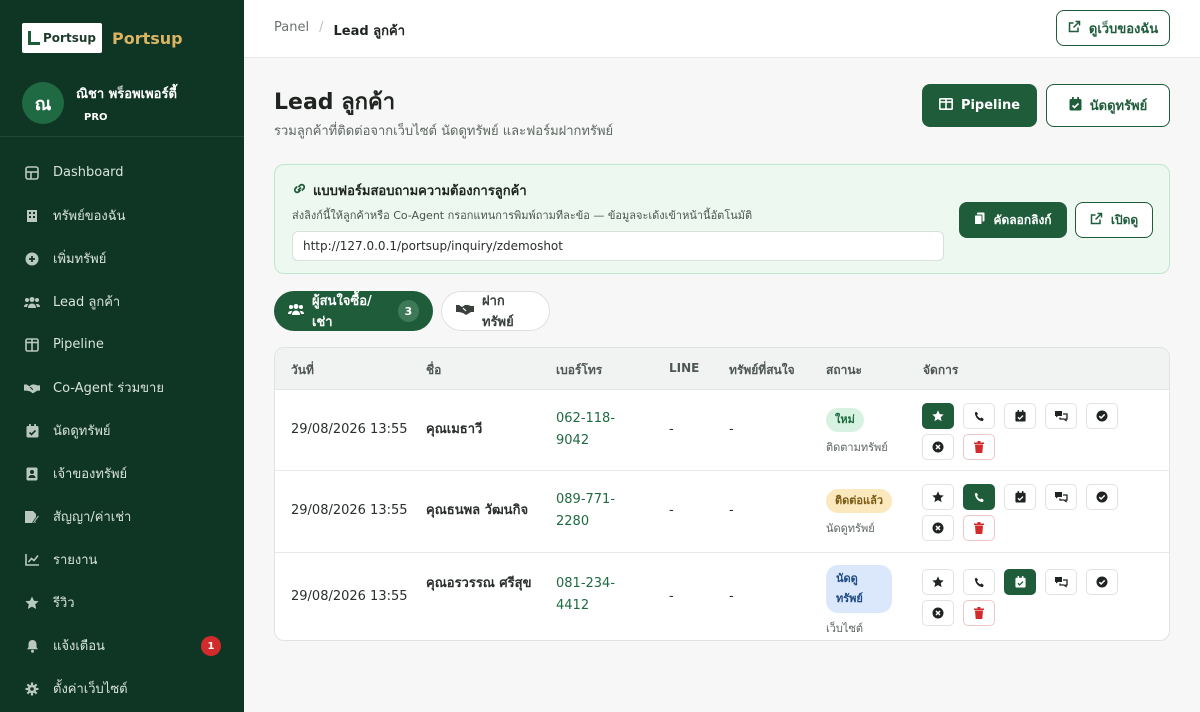 The height and width of the screenshot is (712, 1200). I want to click on pipeline-button: Pipeline, so click(979, 105).